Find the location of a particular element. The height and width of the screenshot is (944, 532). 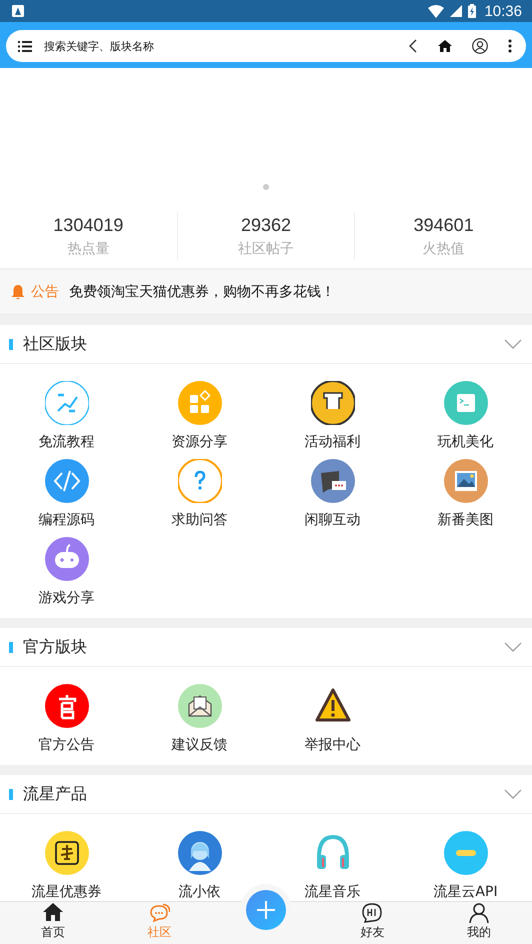

plus-icon is located at coordinates (266, 910).